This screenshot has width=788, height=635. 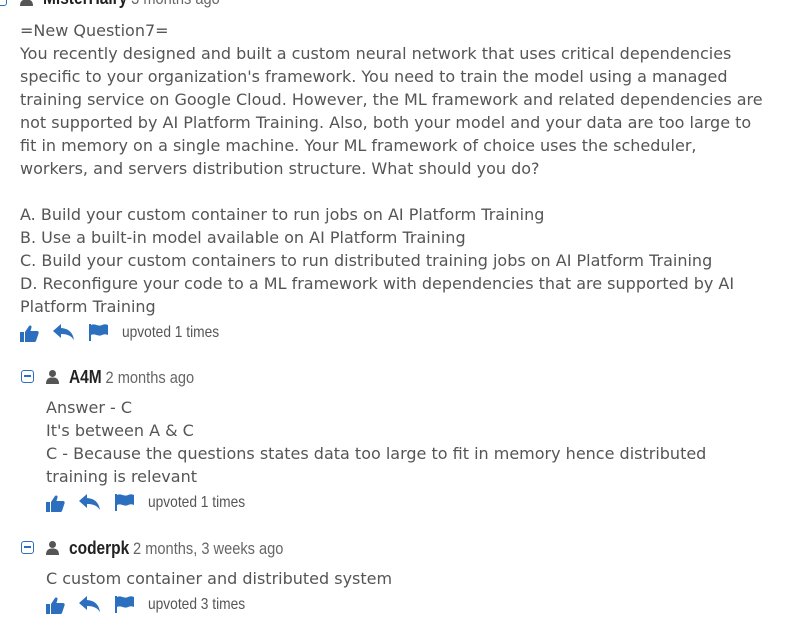 What do you see at coordinates (99, 548) in the screenshot?
I see `username: coderpk` at bounding box center [99, 548].